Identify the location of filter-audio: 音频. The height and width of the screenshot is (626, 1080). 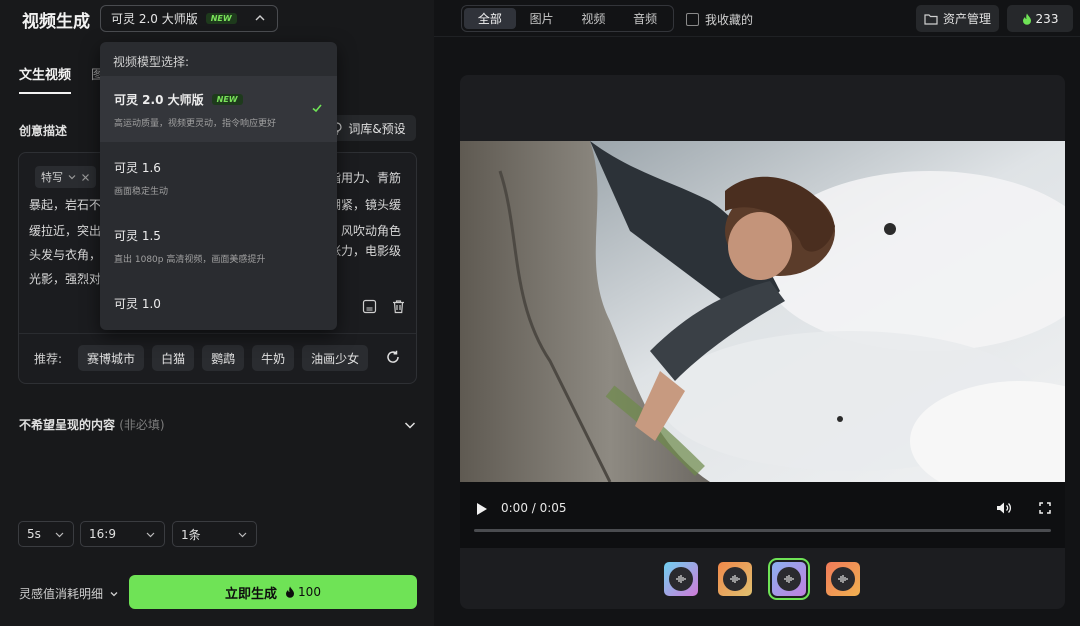
(645, 18).